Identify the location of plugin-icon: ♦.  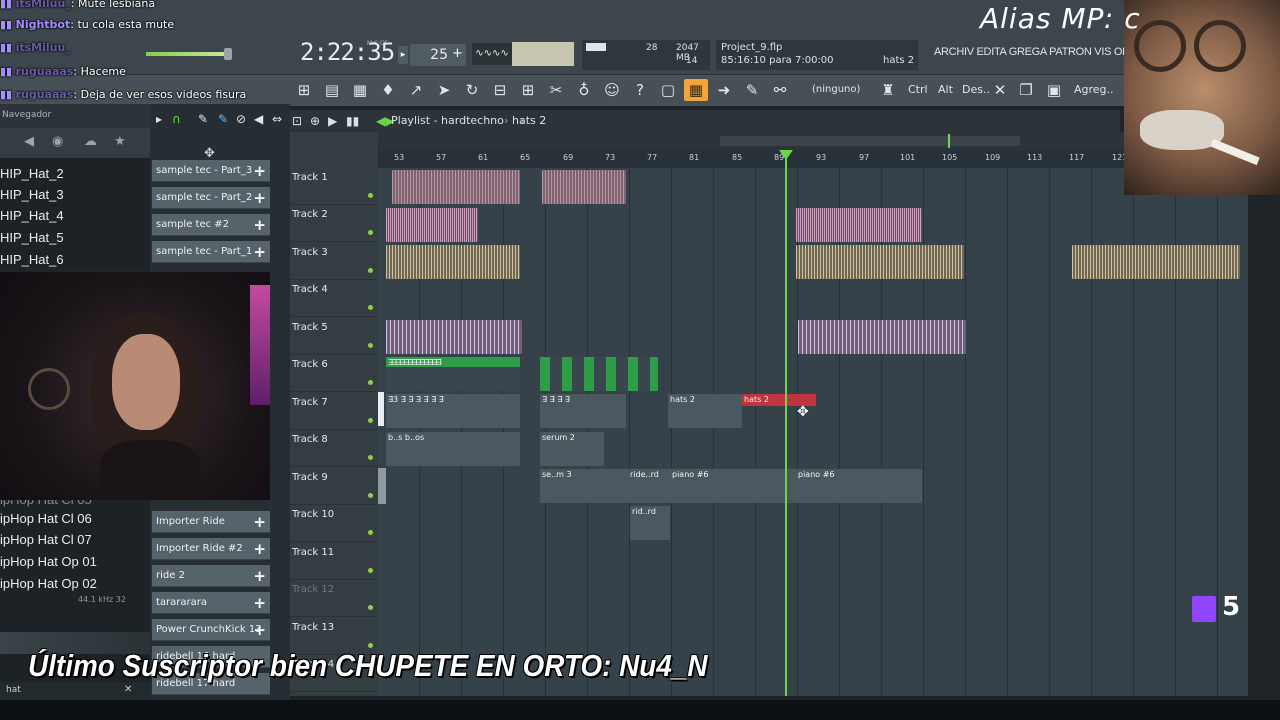
(388, 90).